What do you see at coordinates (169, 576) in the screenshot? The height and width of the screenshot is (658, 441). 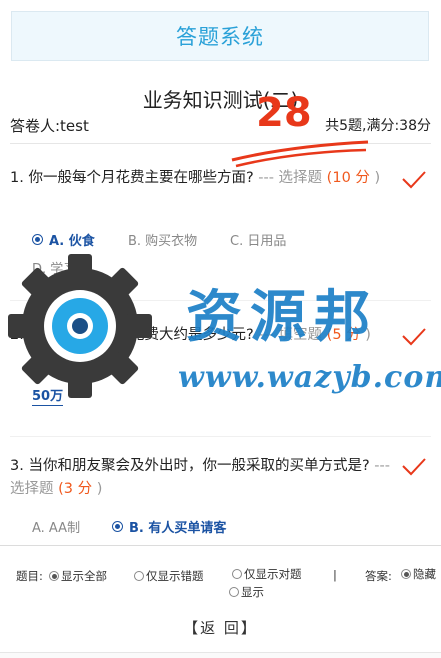 I see `filter-show-wrong: 仅显示错题` at bounding box center [169, 576].